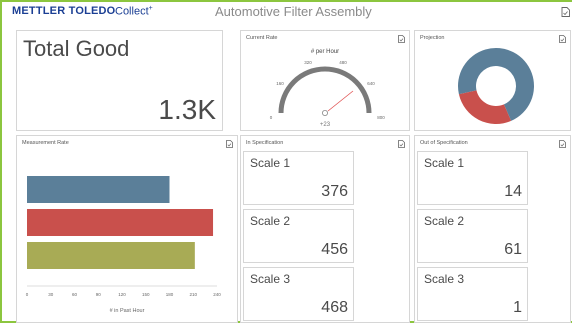 Image resolution: width=572 pixels, height=323 pixels. I want to click on donut-segment-remaining, so click(485, 107).